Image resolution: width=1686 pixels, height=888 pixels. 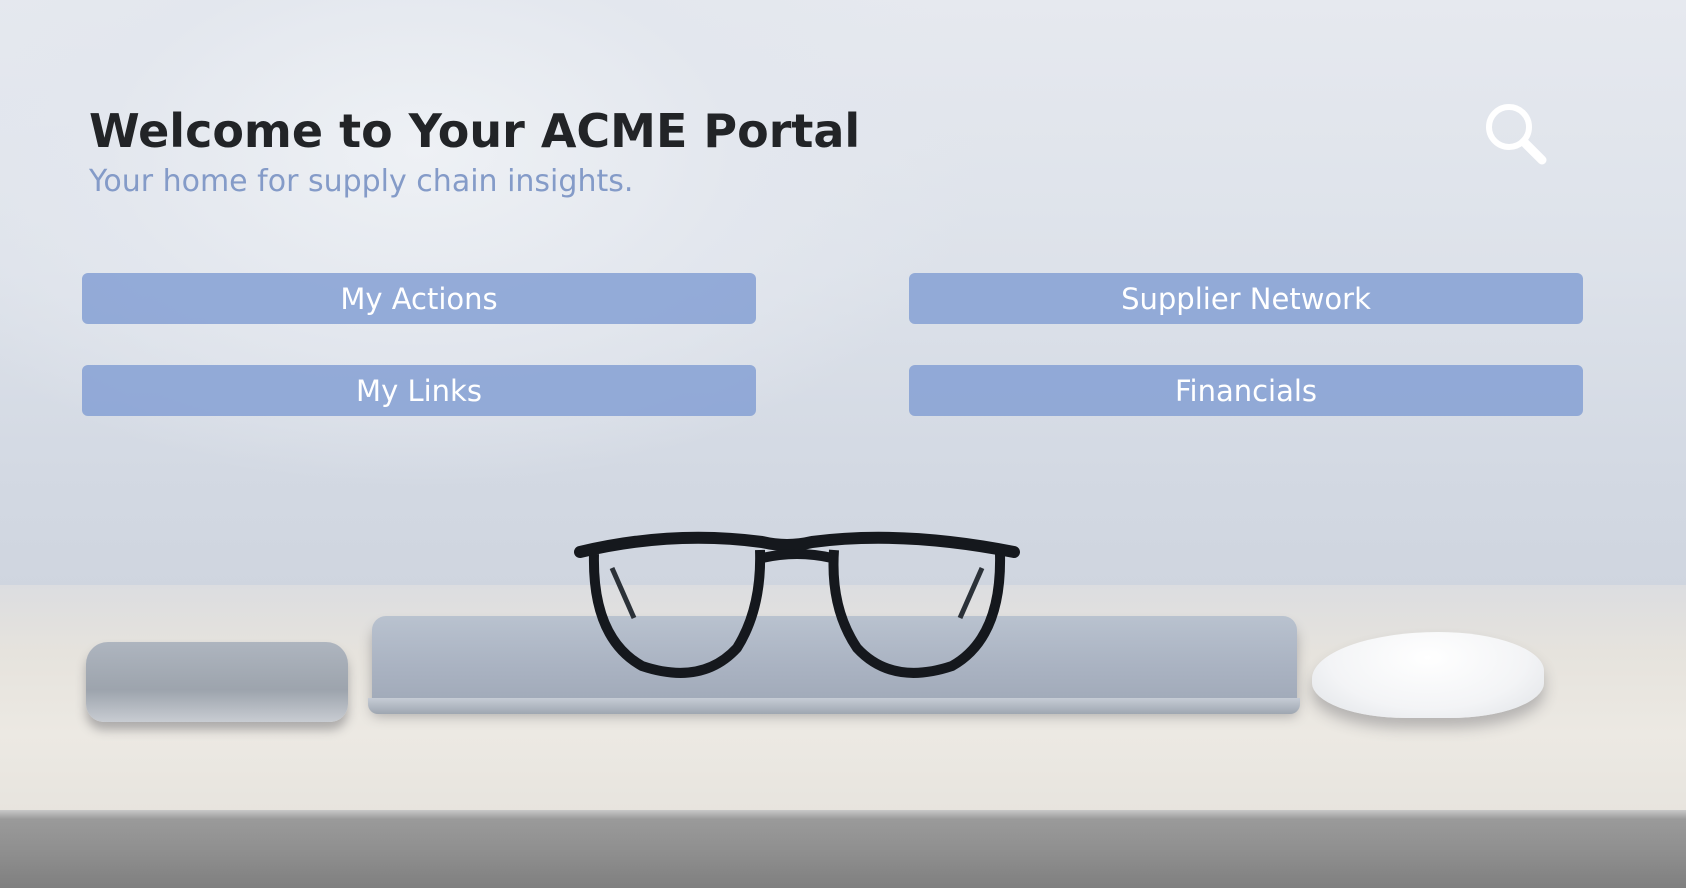 What do you see at coordinates (1246, 298) in the screenshot?
I see `supplier-network-button: Supplier Network` at bounding box center [1246, 298].